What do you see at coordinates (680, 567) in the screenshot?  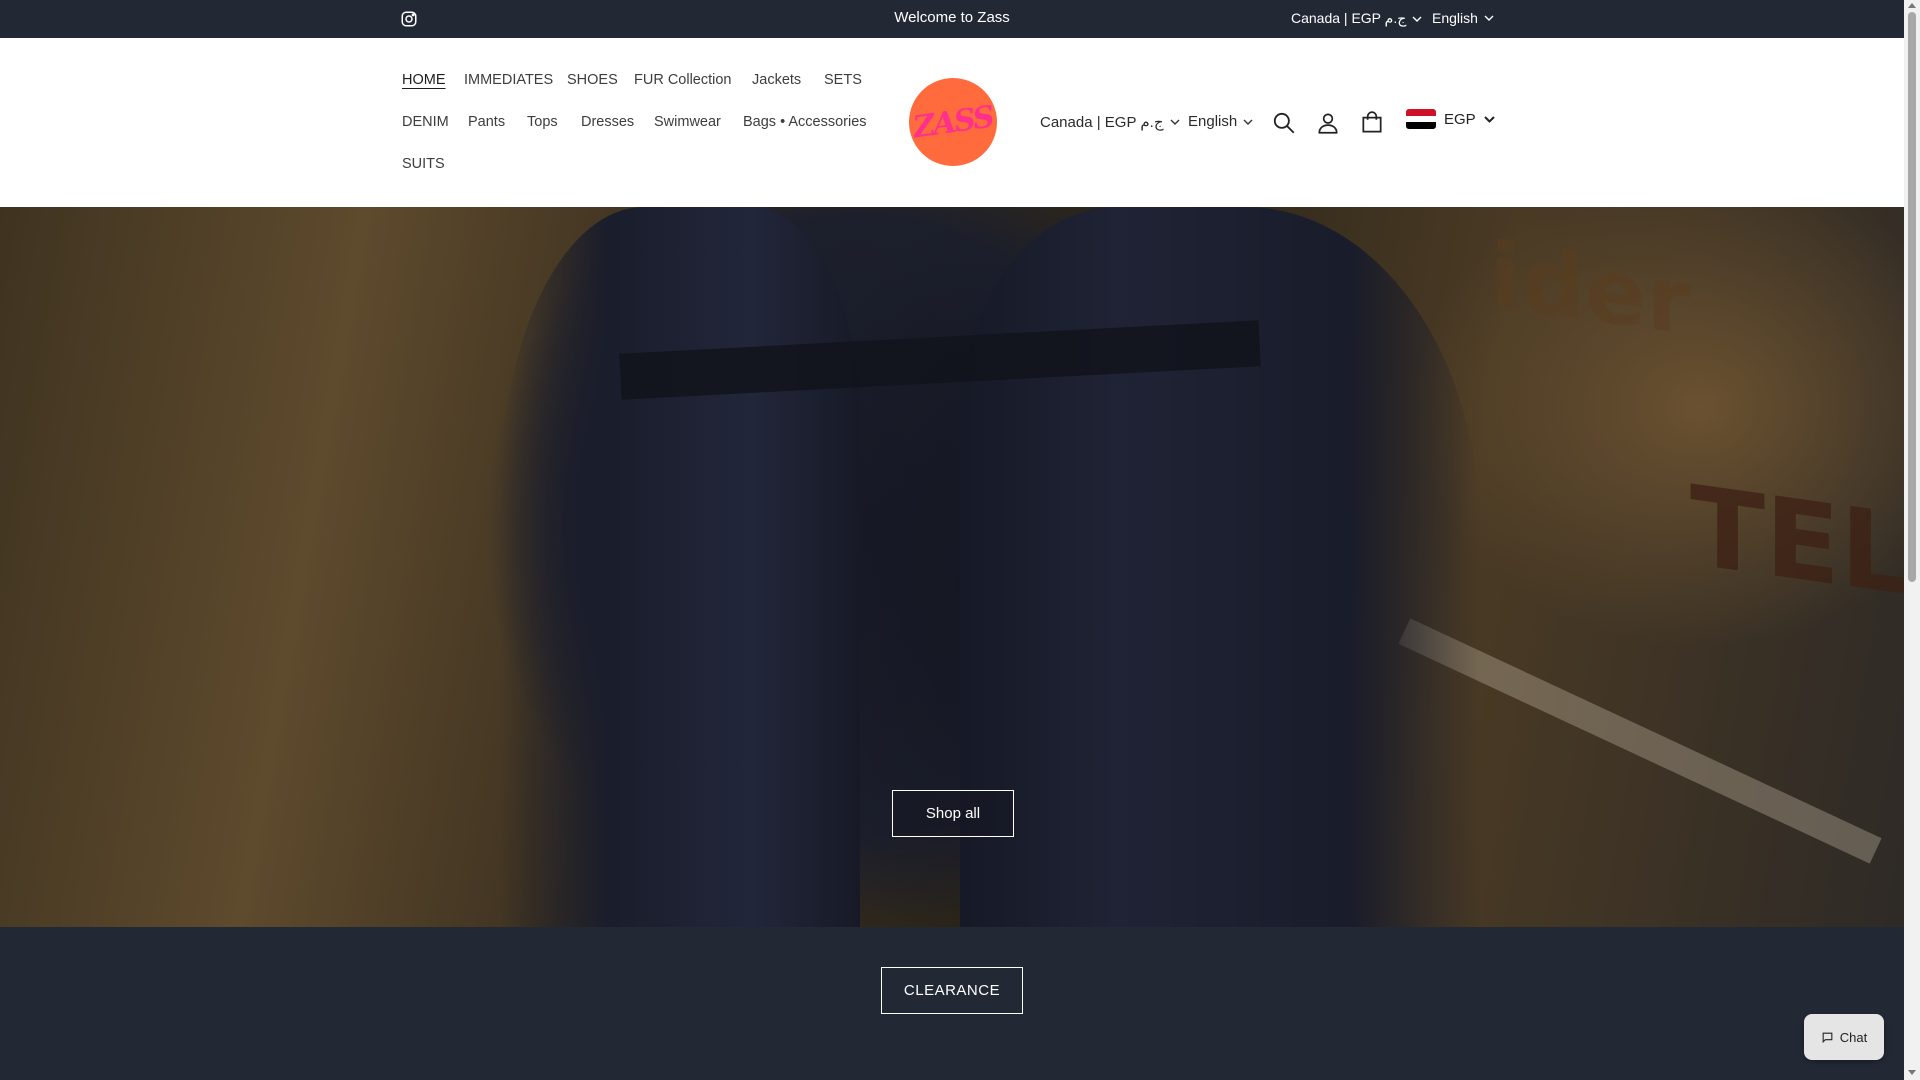 I see `hero-coat-left` at bounding box center [680, 567].